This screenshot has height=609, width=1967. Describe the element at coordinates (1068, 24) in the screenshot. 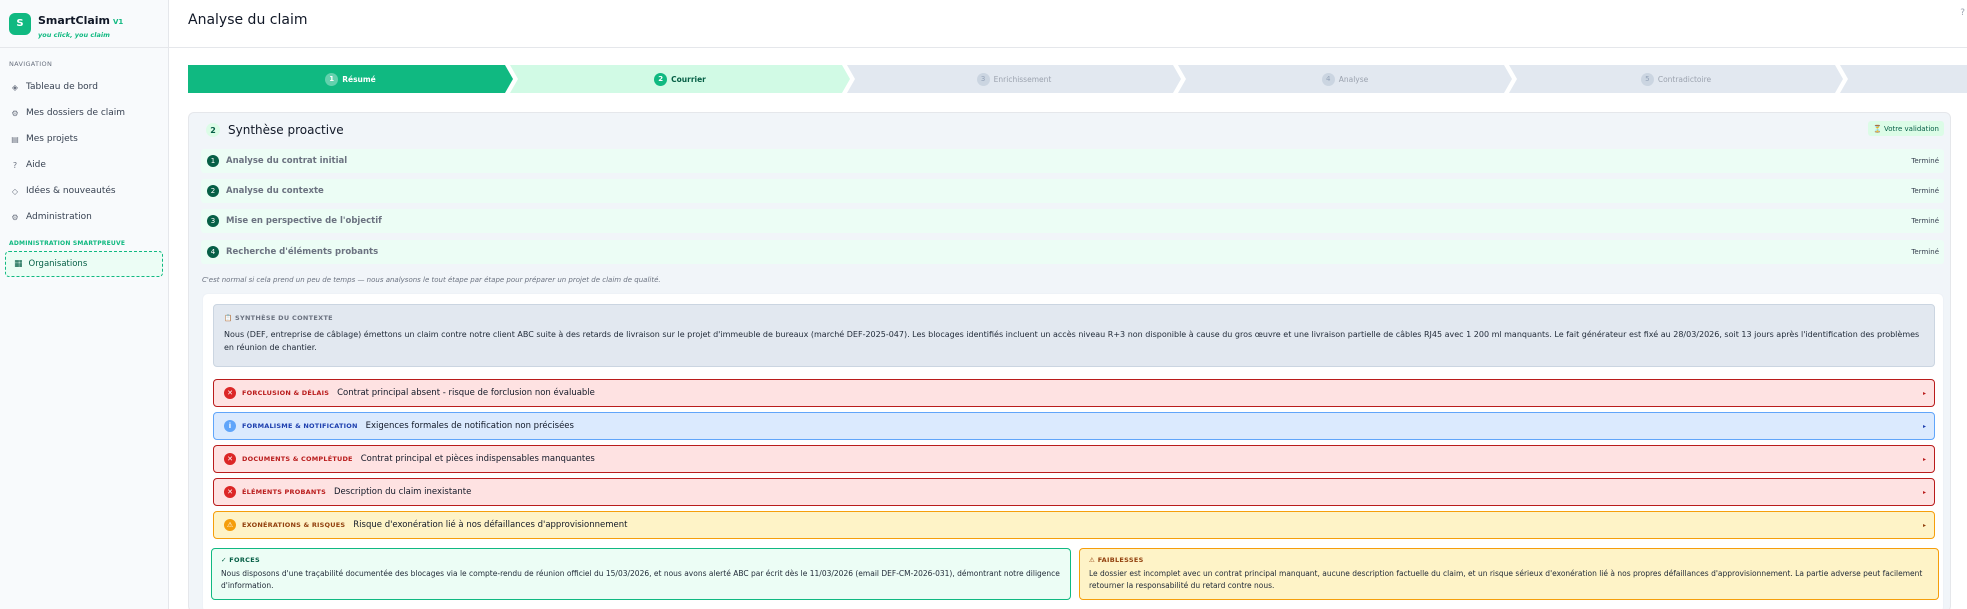

I see `topbar: Analyse du claim ?` at that location.